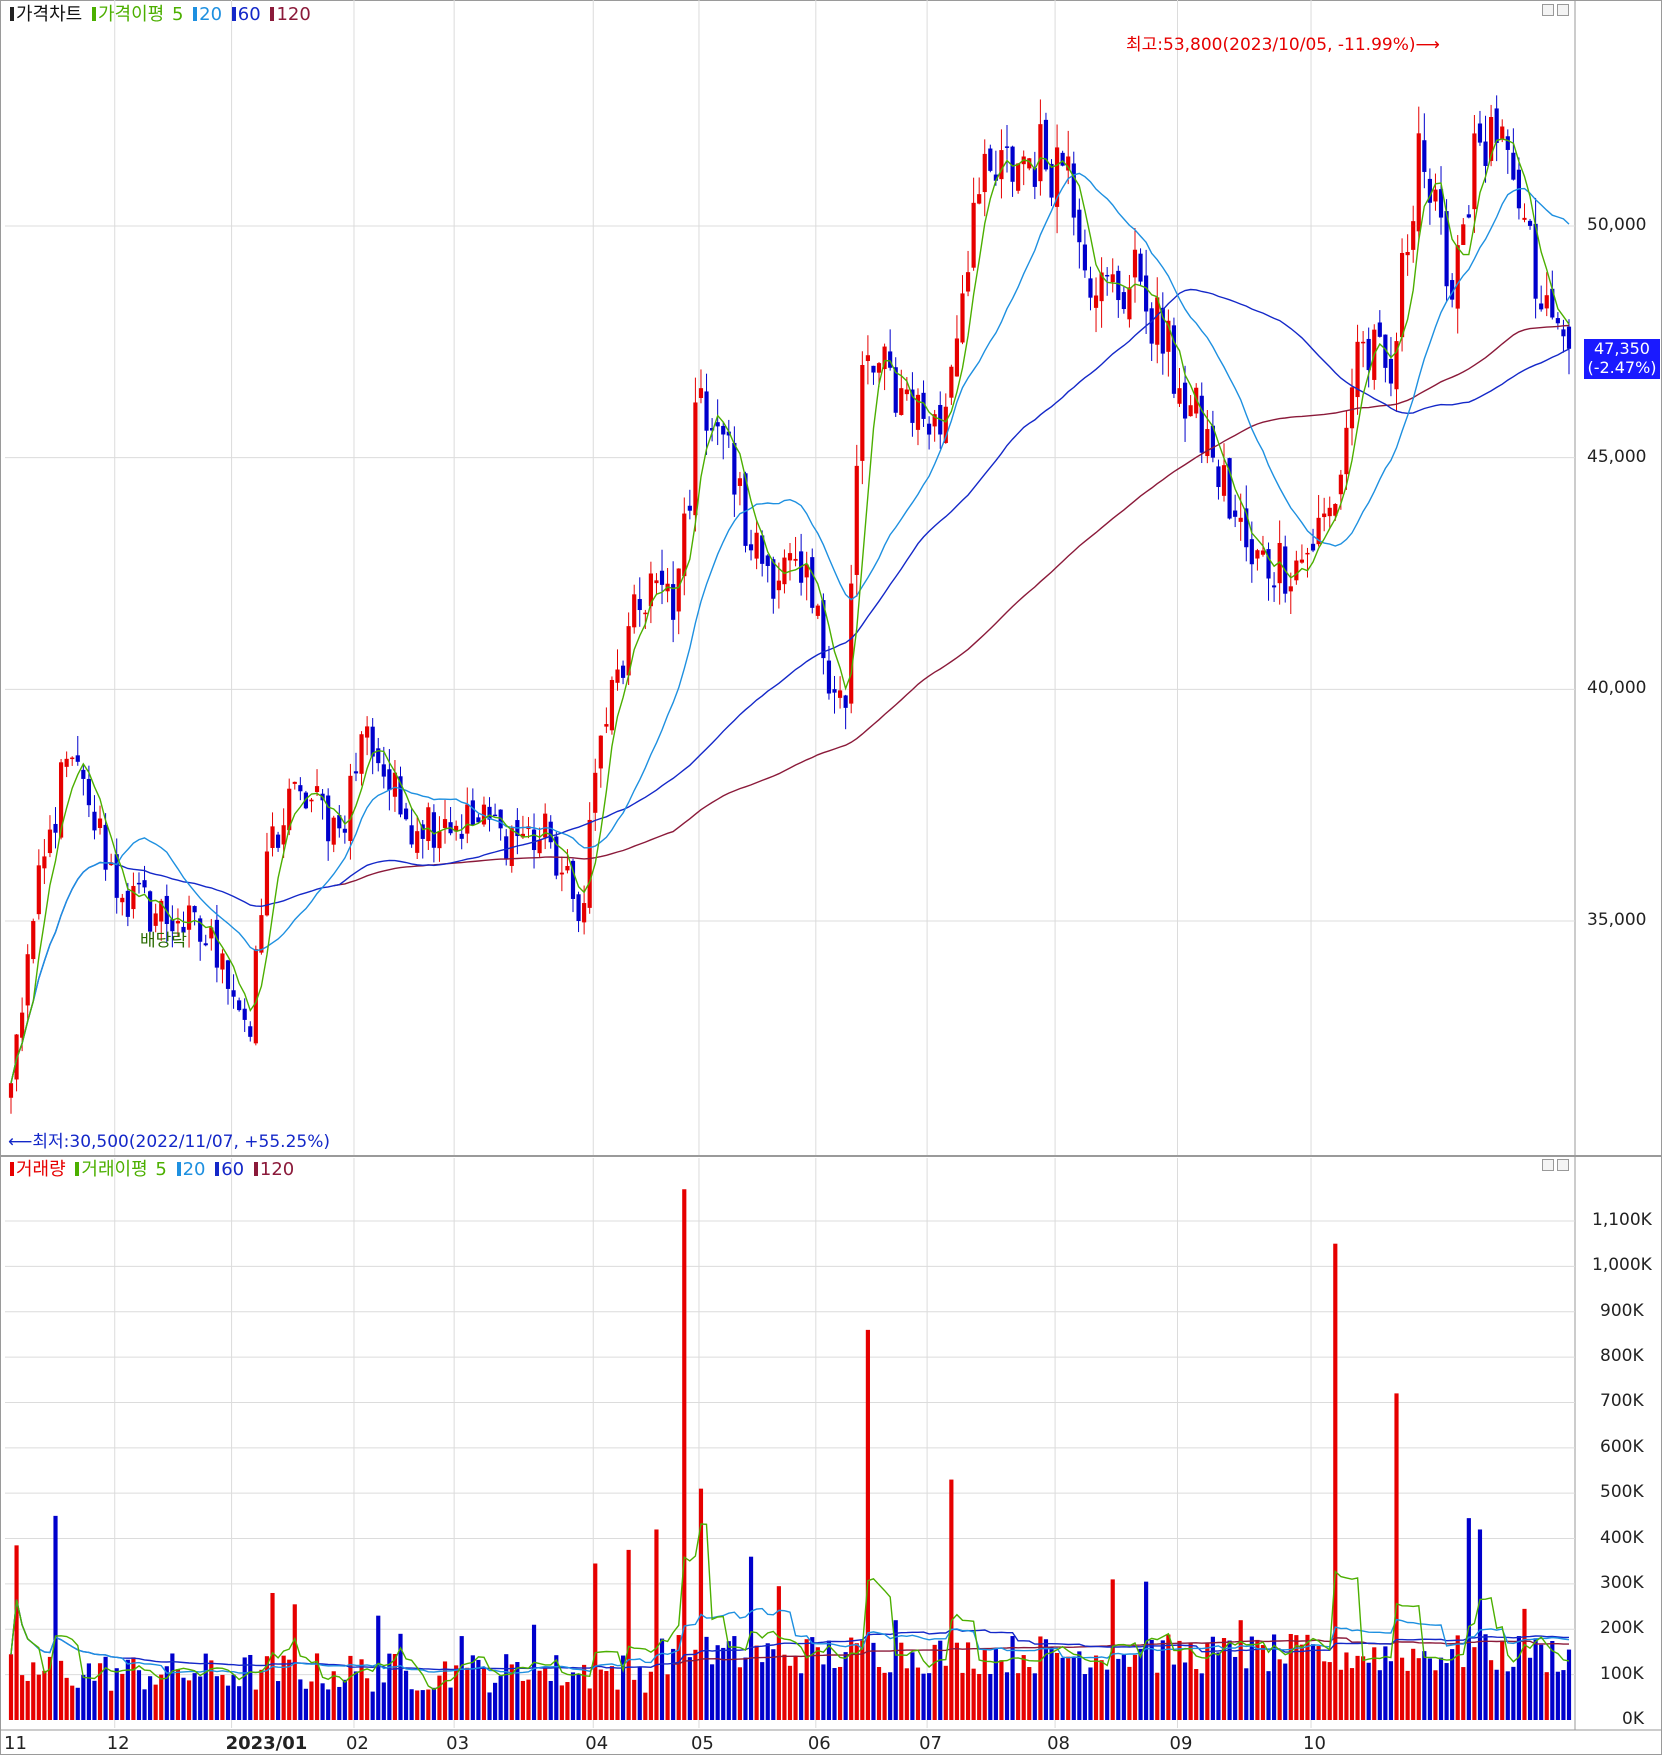 The height and width of the screenshot is (1755, 1662). What do you see at coordinates (77, 1169) in the screenshot?
I see `volume-ma-swatch` at bounding box center [77, 1169].